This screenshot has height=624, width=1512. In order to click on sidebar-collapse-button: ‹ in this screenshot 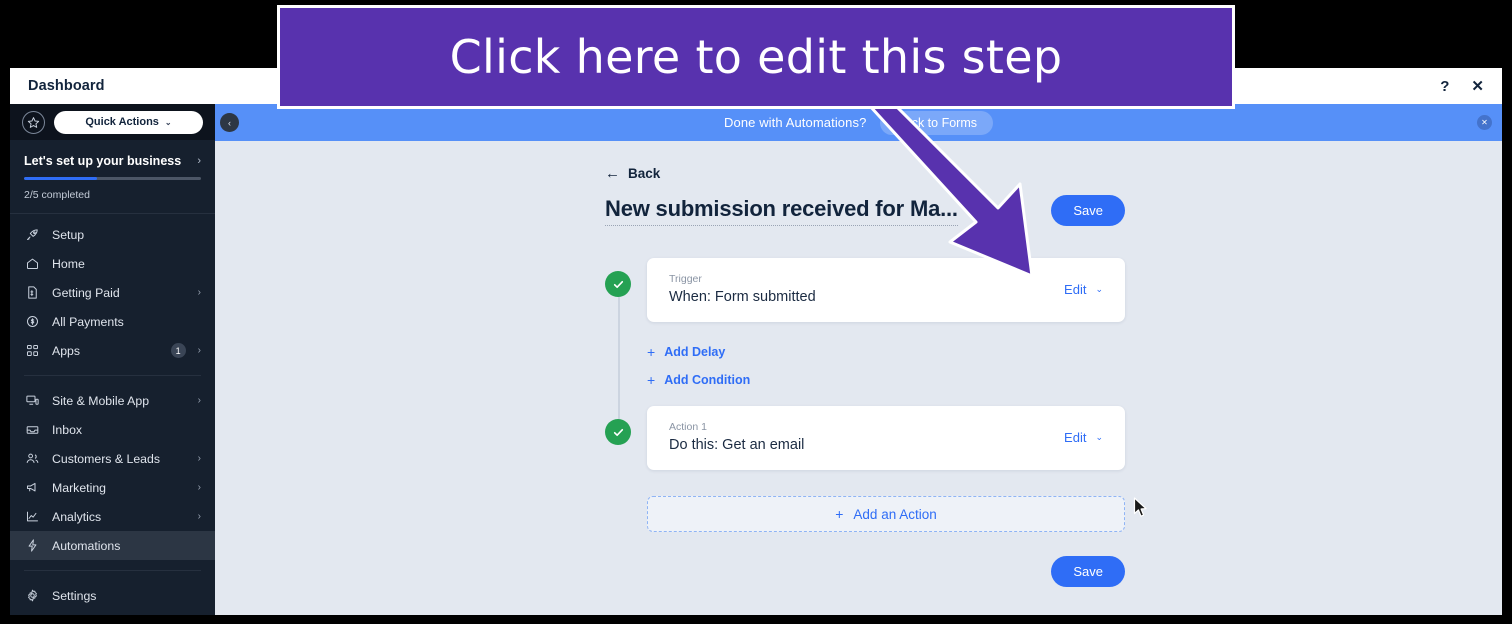, I will do `click(229, 122)`.